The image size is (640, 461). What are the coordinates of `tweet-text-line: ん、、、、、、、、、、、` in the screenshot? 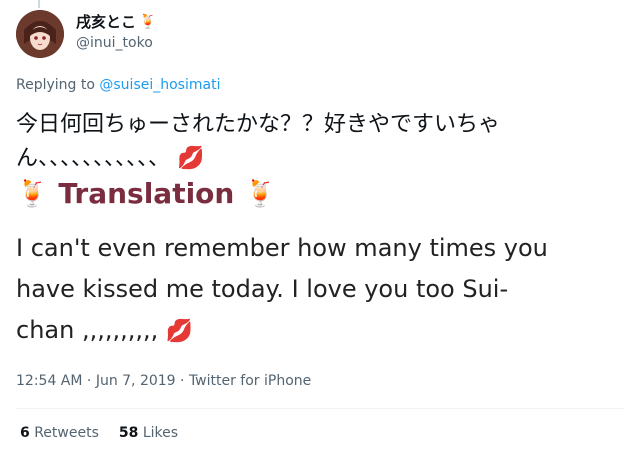 It's located at (93, 158).